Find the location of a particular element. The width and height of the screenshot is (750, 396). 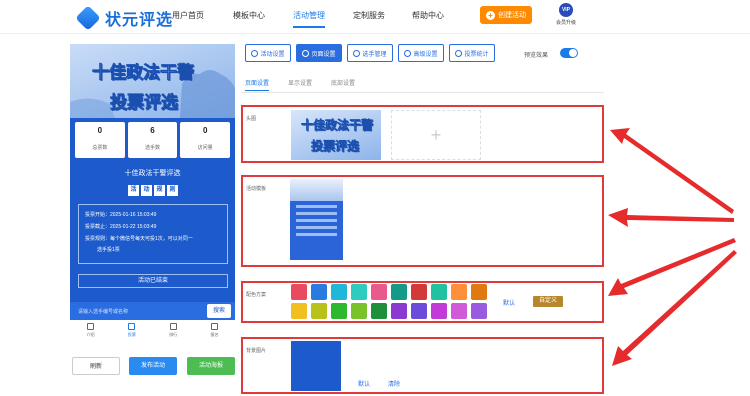

tool-vote-statistics: 投票统计 is located at coordinates (472, 53).